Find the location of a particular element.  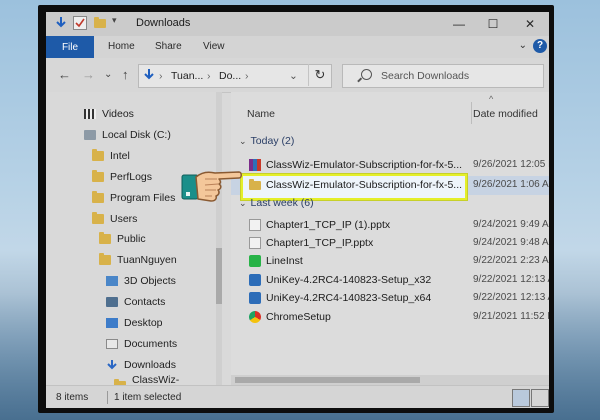

close-button: ✕ is located at coordinates (530, 24).